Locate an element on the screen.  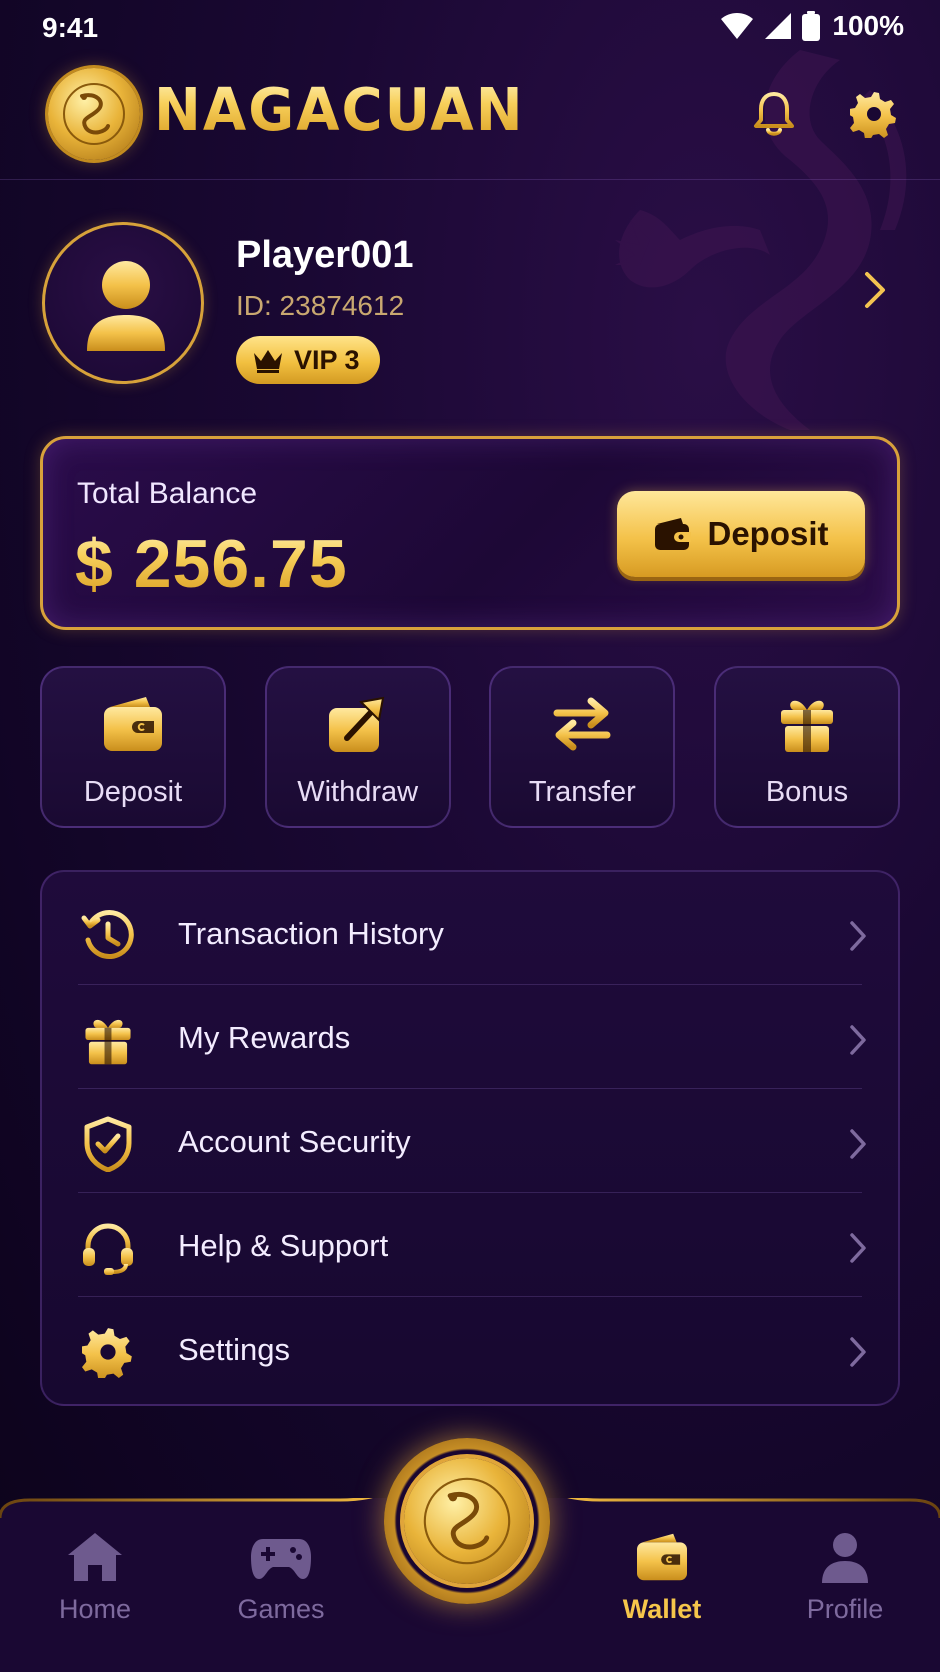
center-action-button is located at coordinates (467, 1521).